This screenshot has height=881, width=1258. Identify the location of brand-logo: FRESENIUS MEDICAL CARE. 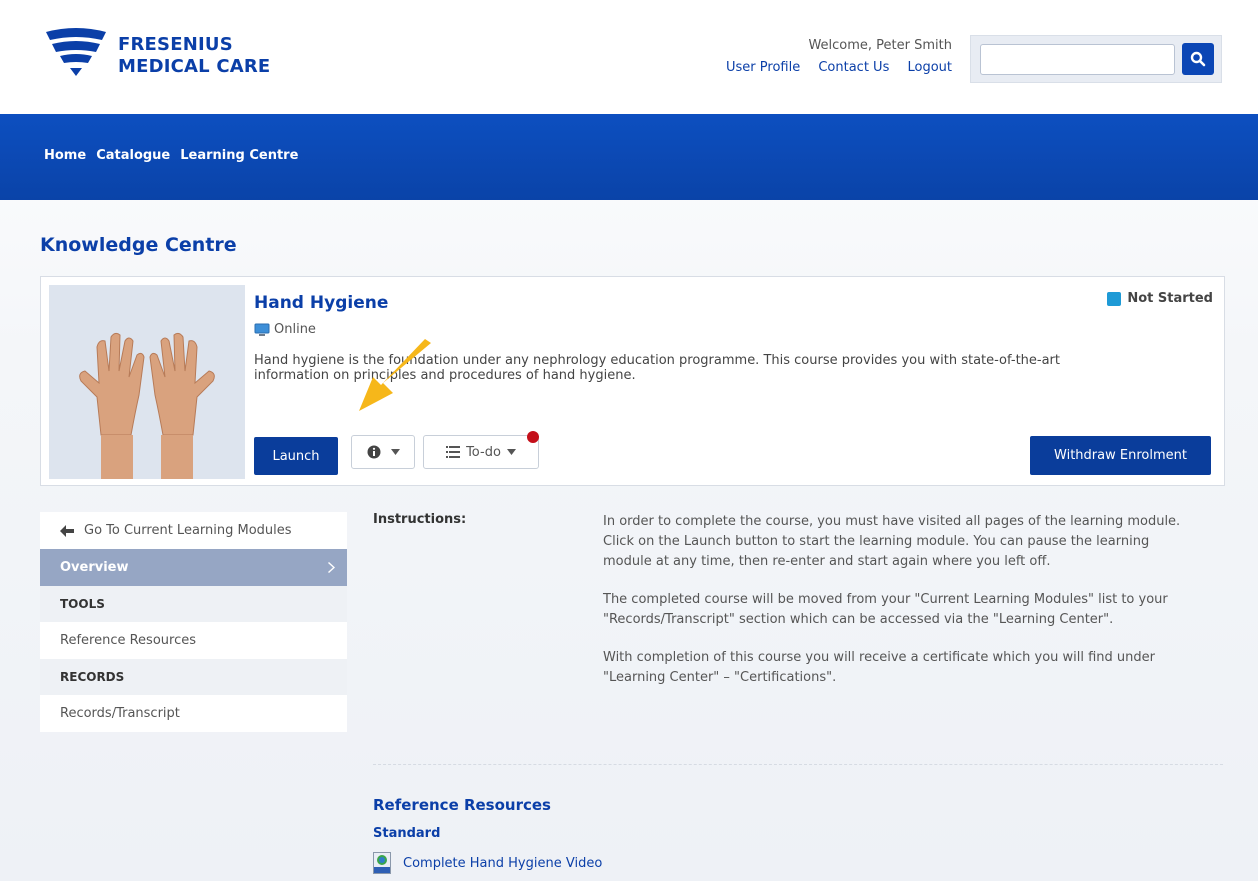
(164, 54).